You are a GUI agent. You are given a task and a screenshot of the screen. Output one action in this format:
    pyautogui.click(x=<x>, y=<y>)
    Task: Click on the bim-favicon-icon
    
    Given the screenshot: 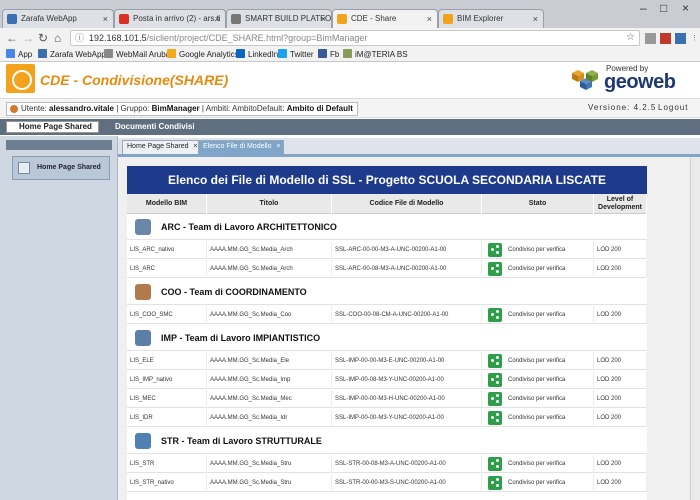 What is the action you would take?
    pyautogui.click(x=448, y=19)
    